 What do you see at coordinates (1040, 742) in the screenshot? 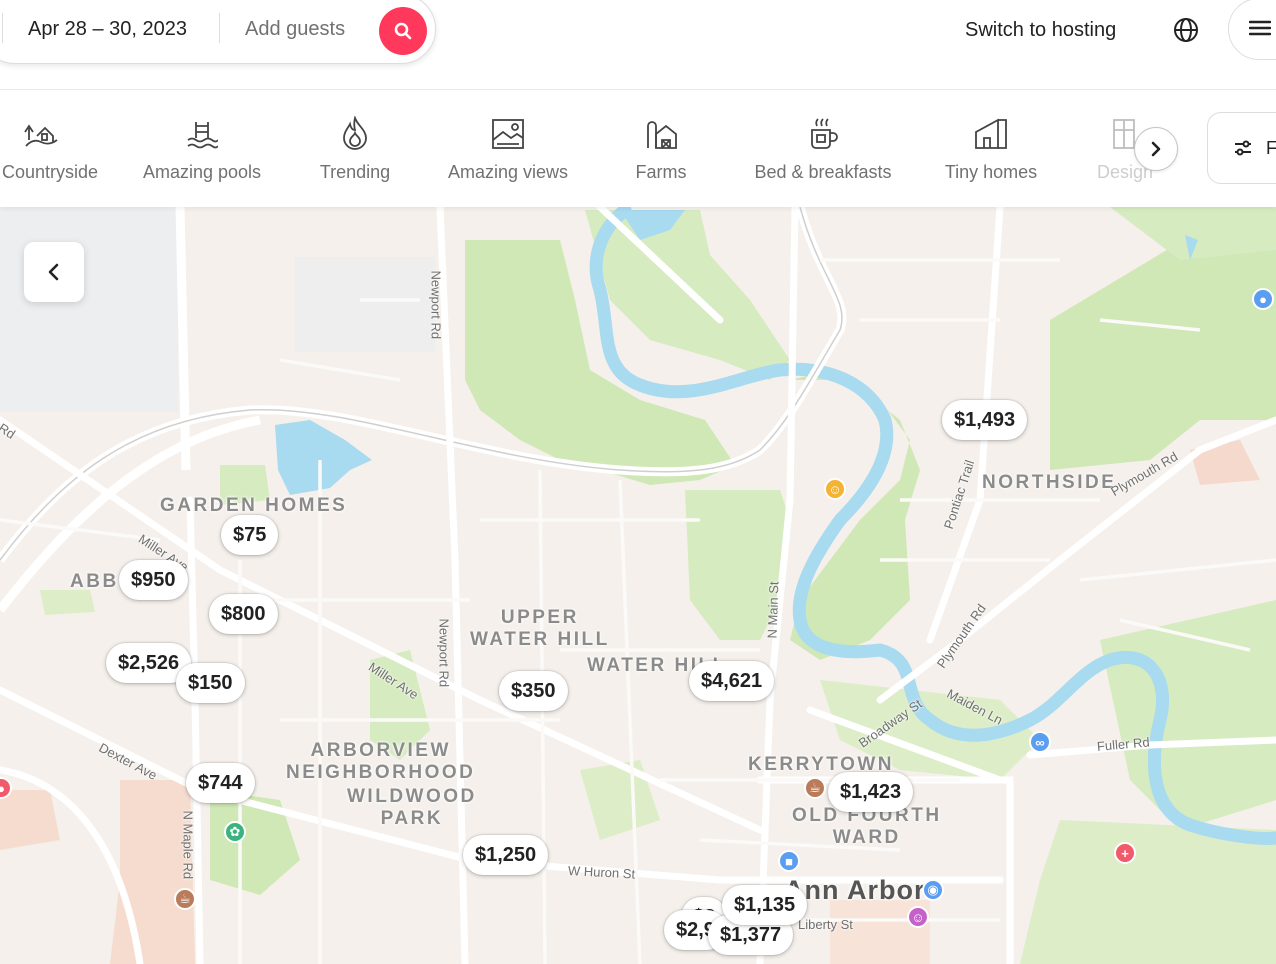
I see `binoculars-icon: ∞` at bounding box center [1040, 742].